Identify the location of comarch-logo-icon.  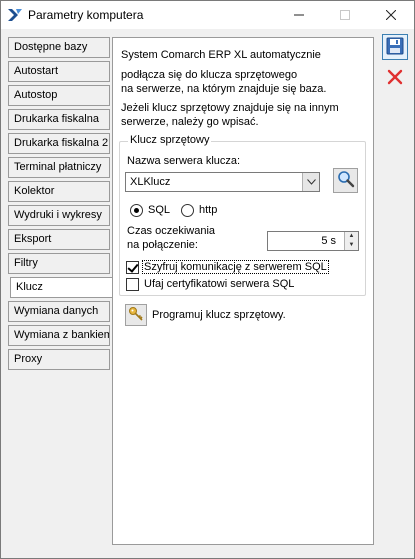
(15, 15).